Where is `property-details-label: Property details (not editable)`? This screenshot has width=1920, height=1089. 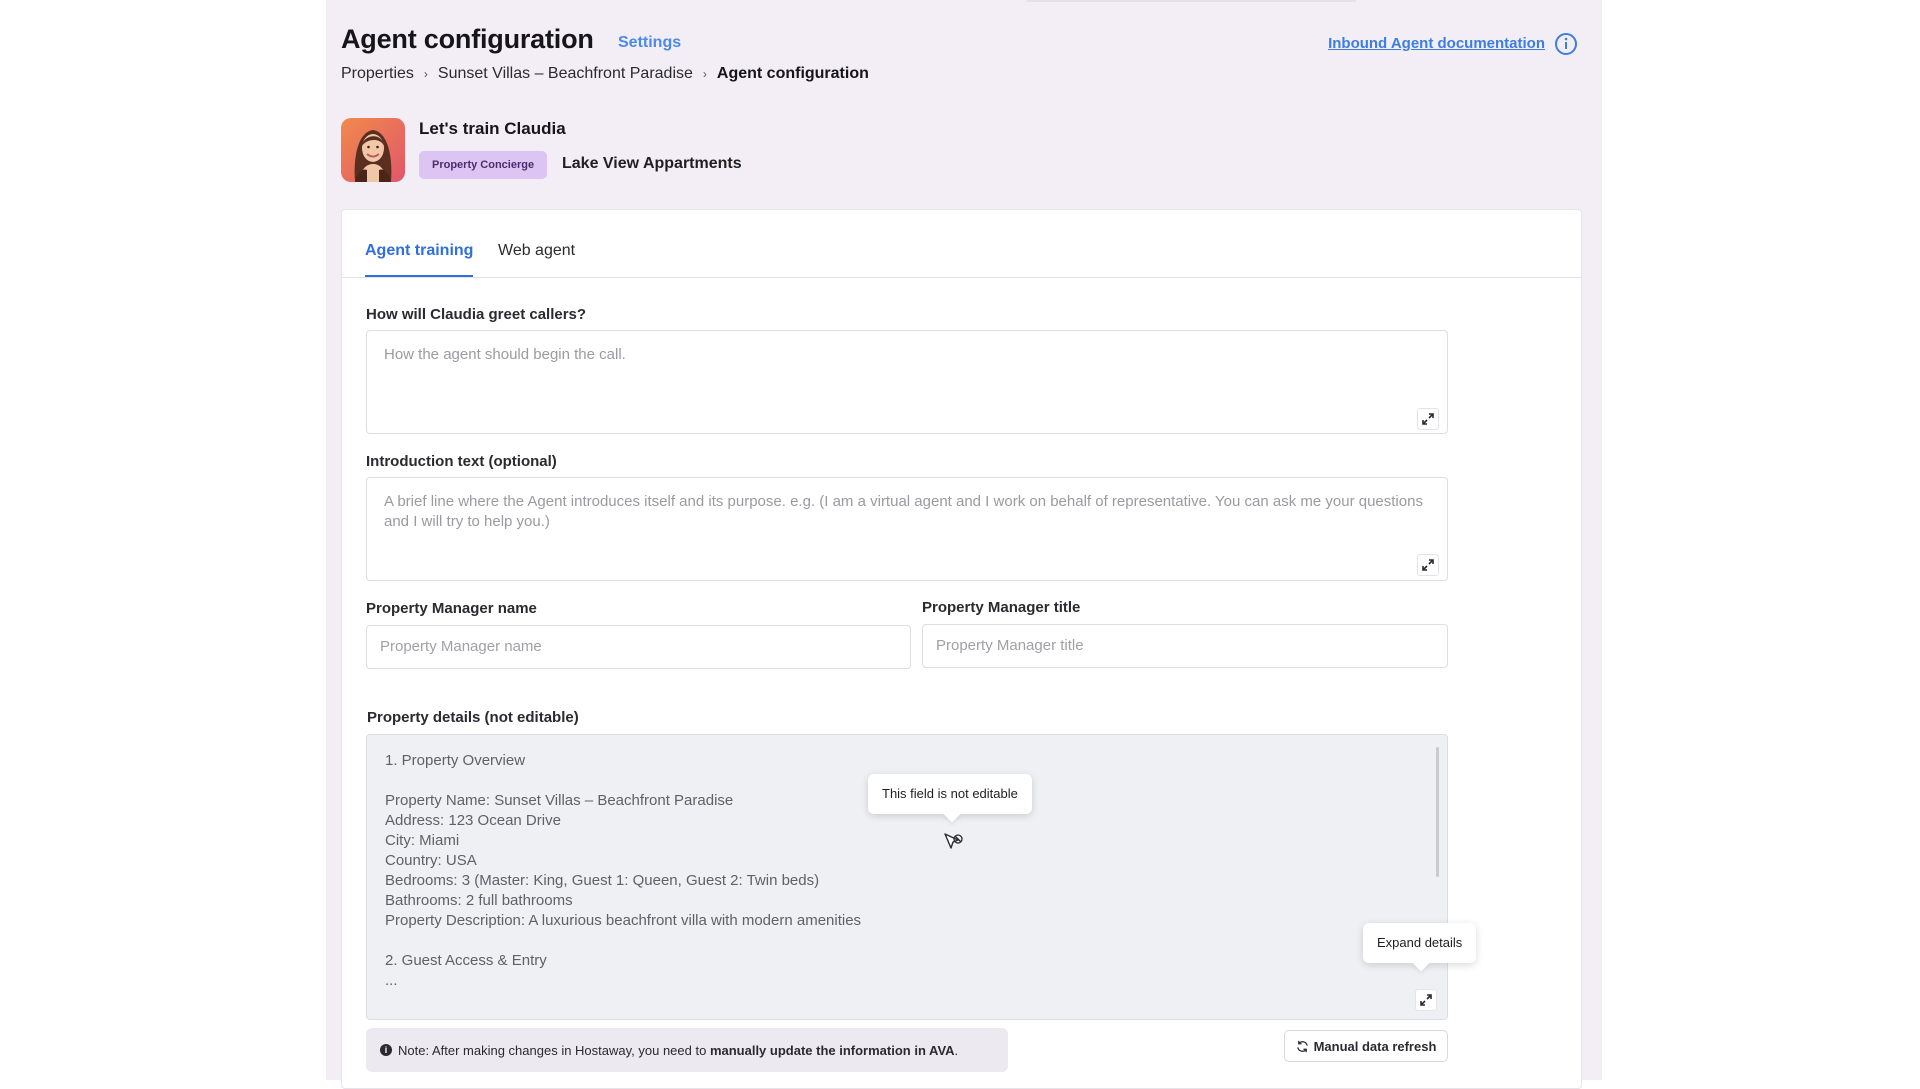 property-details-label: Property details (not editable) is located at coordinates (473, 717).